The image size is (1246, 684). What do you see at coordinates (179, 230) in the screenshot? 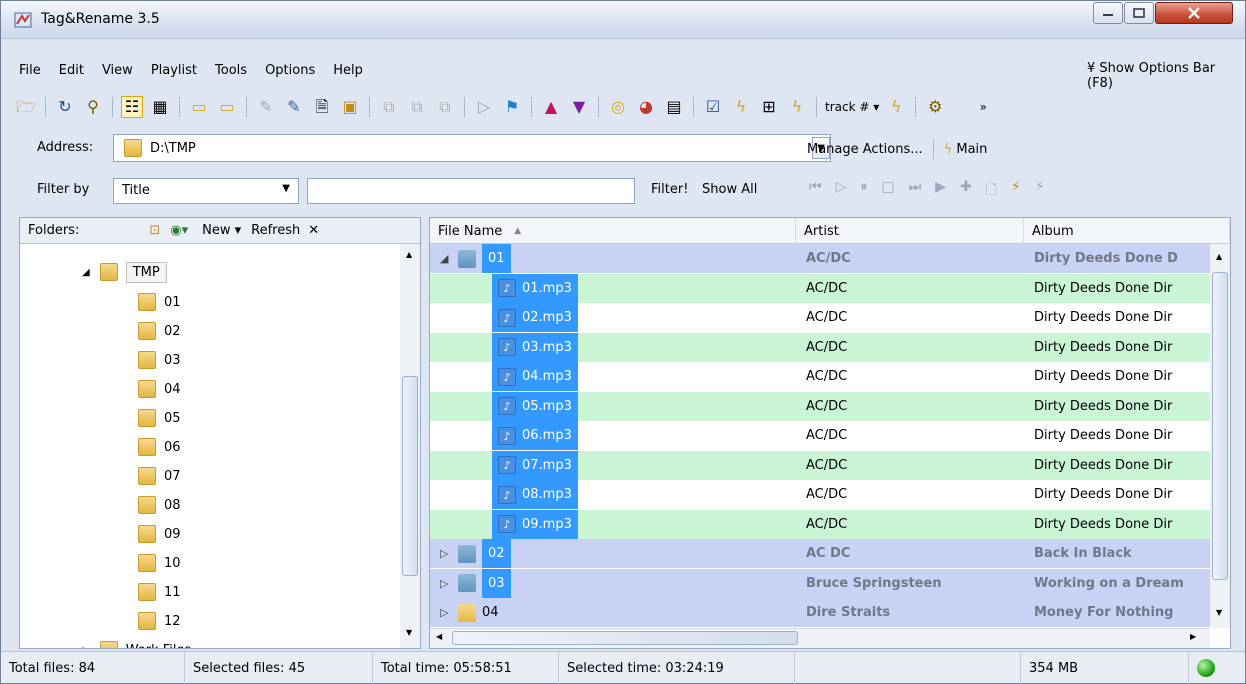
I see `favorites-icon: ◉▾` at bounding box center [179, 230].